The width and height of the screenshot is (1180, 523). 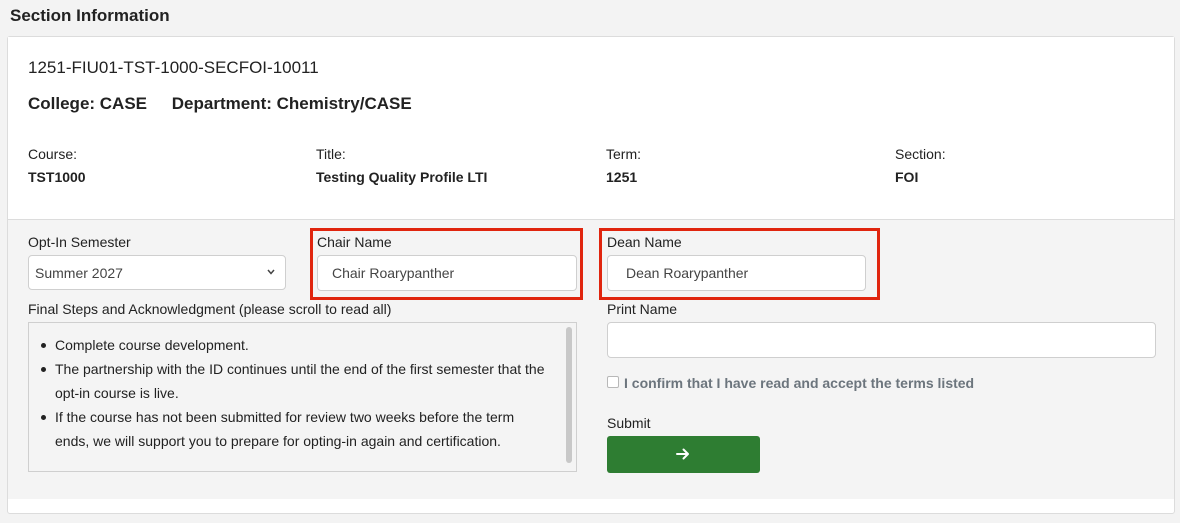 I want to click on chevron-down-icon, so click(x=271, y=272).